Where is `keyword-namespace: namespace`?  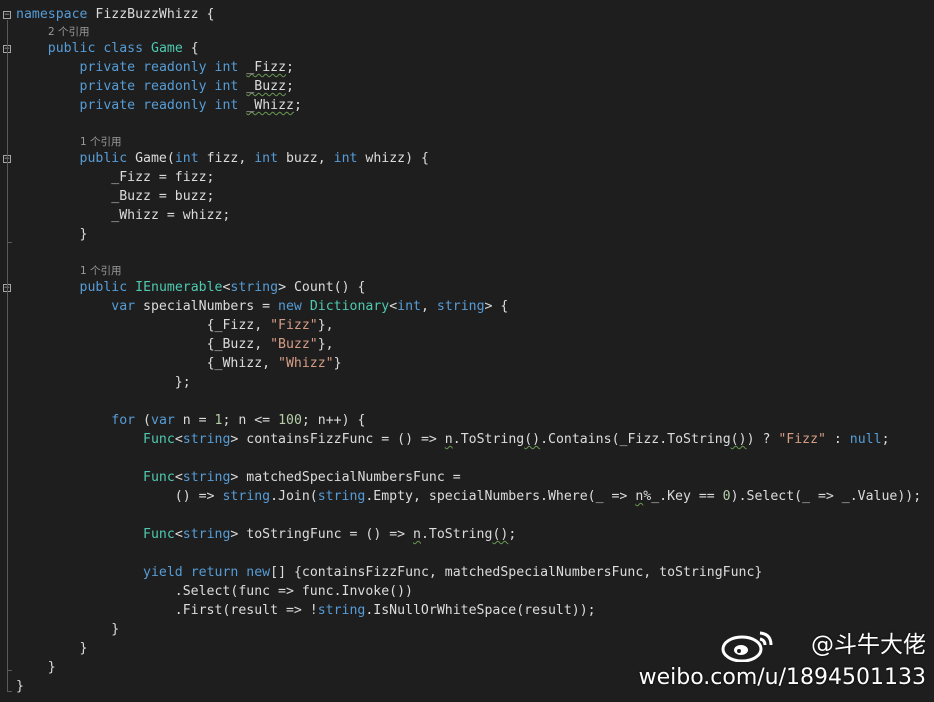
keyword-namespace: namespace is located at coordinates (52, 14).